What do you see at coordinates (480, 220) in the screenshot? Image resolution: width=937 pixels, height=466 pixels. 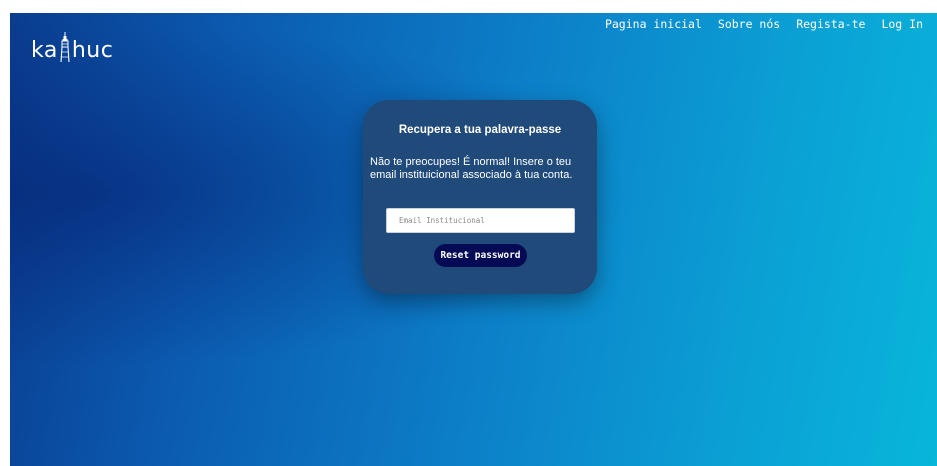 I see `email-input` at bounding box center [480, 220].